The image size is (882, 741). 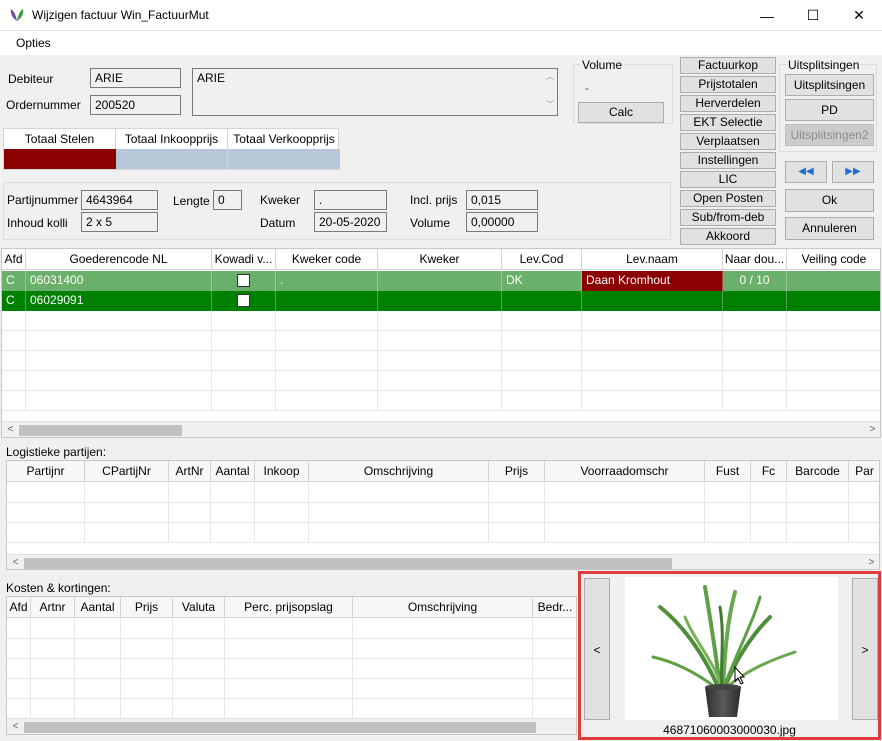 I want to click on logistiek-col-header: ArtNr, so click(x=190, y=471).